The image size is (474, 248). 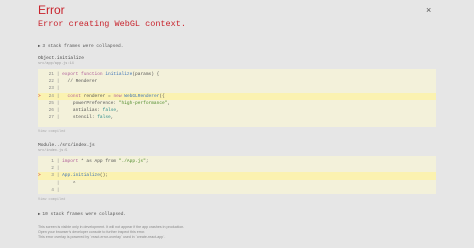 I want to click on code-token: (params) {, so click(x=146, y=74).